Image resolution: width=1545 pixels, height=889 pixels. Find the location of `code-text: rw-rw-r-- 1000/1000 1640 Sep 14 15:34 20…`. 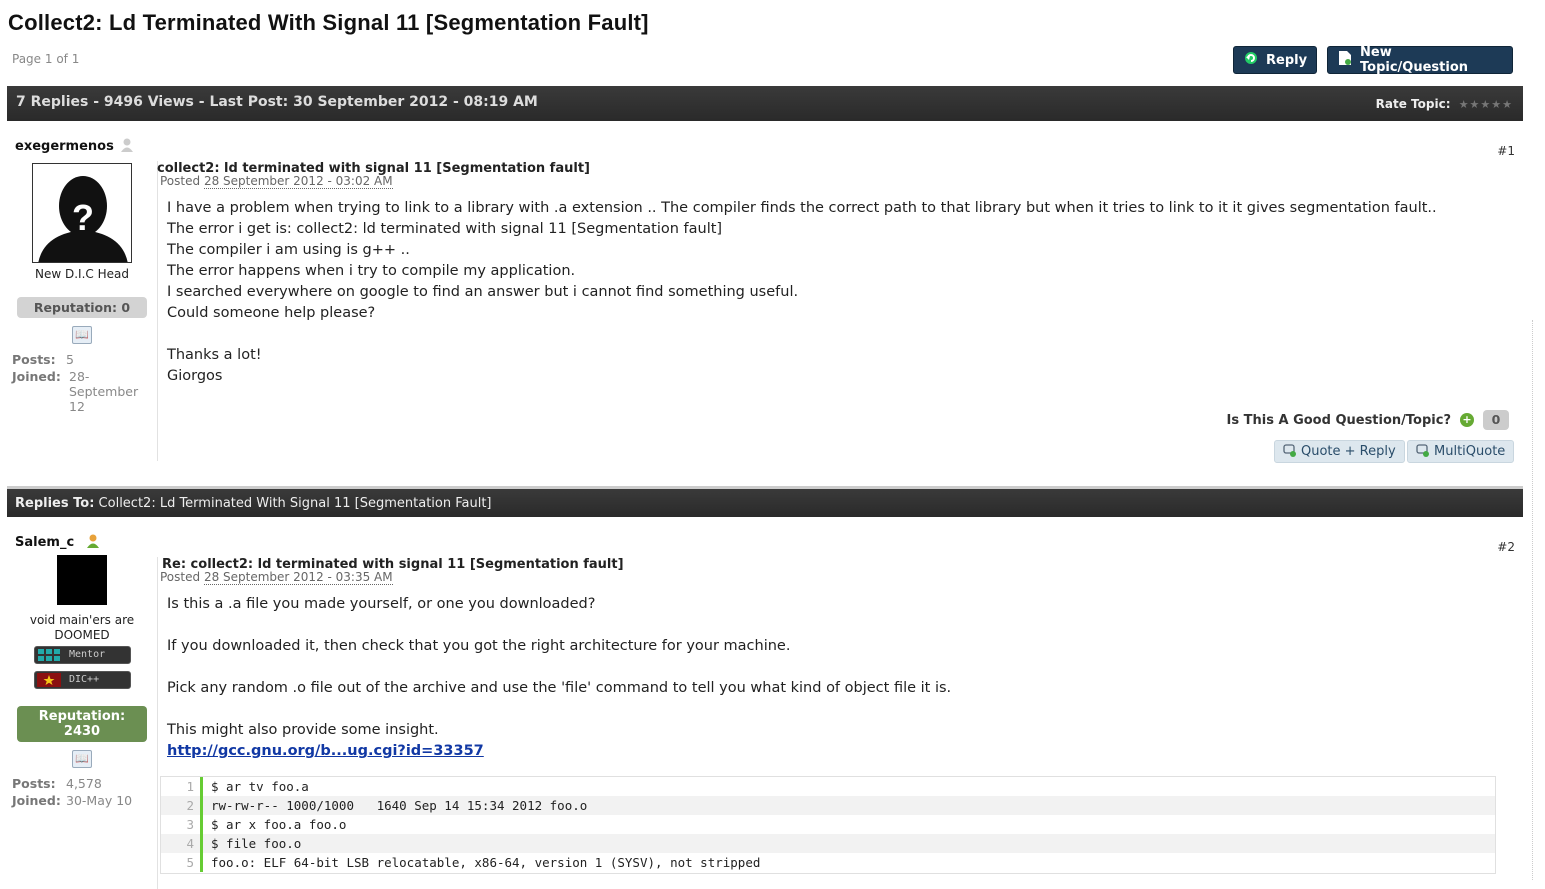

code-text: rw-rw-r-- 1000/1000 1640 Sep 14 15:34 20… is located at coordinates (399, 805).